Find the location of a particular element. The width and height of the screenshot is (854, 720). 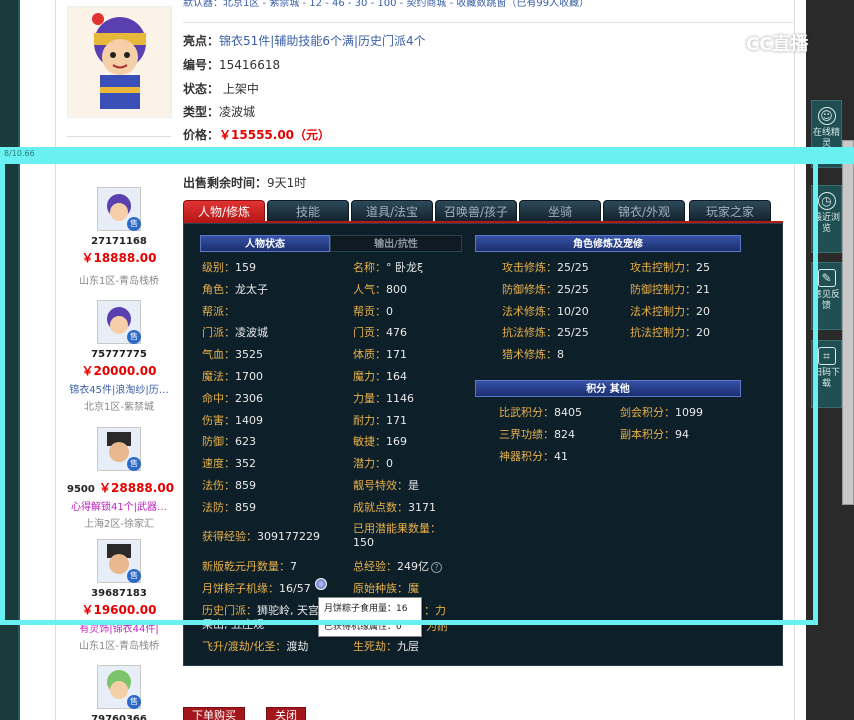

race-stat: 原始种族：魔 is located at coordinates (386, 588).